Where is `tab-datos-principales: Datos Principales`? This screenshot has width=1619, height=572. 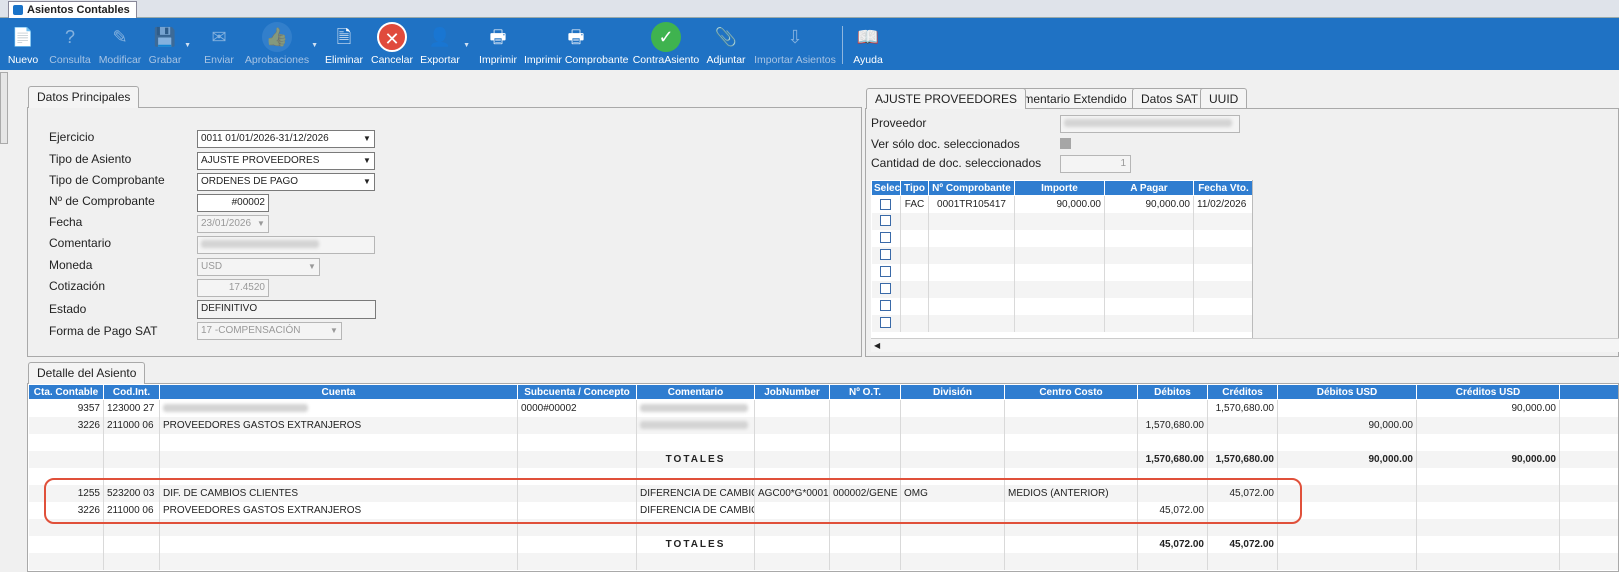
tab-datos-principales: Datos Principales is located at coordinates (84, 97).